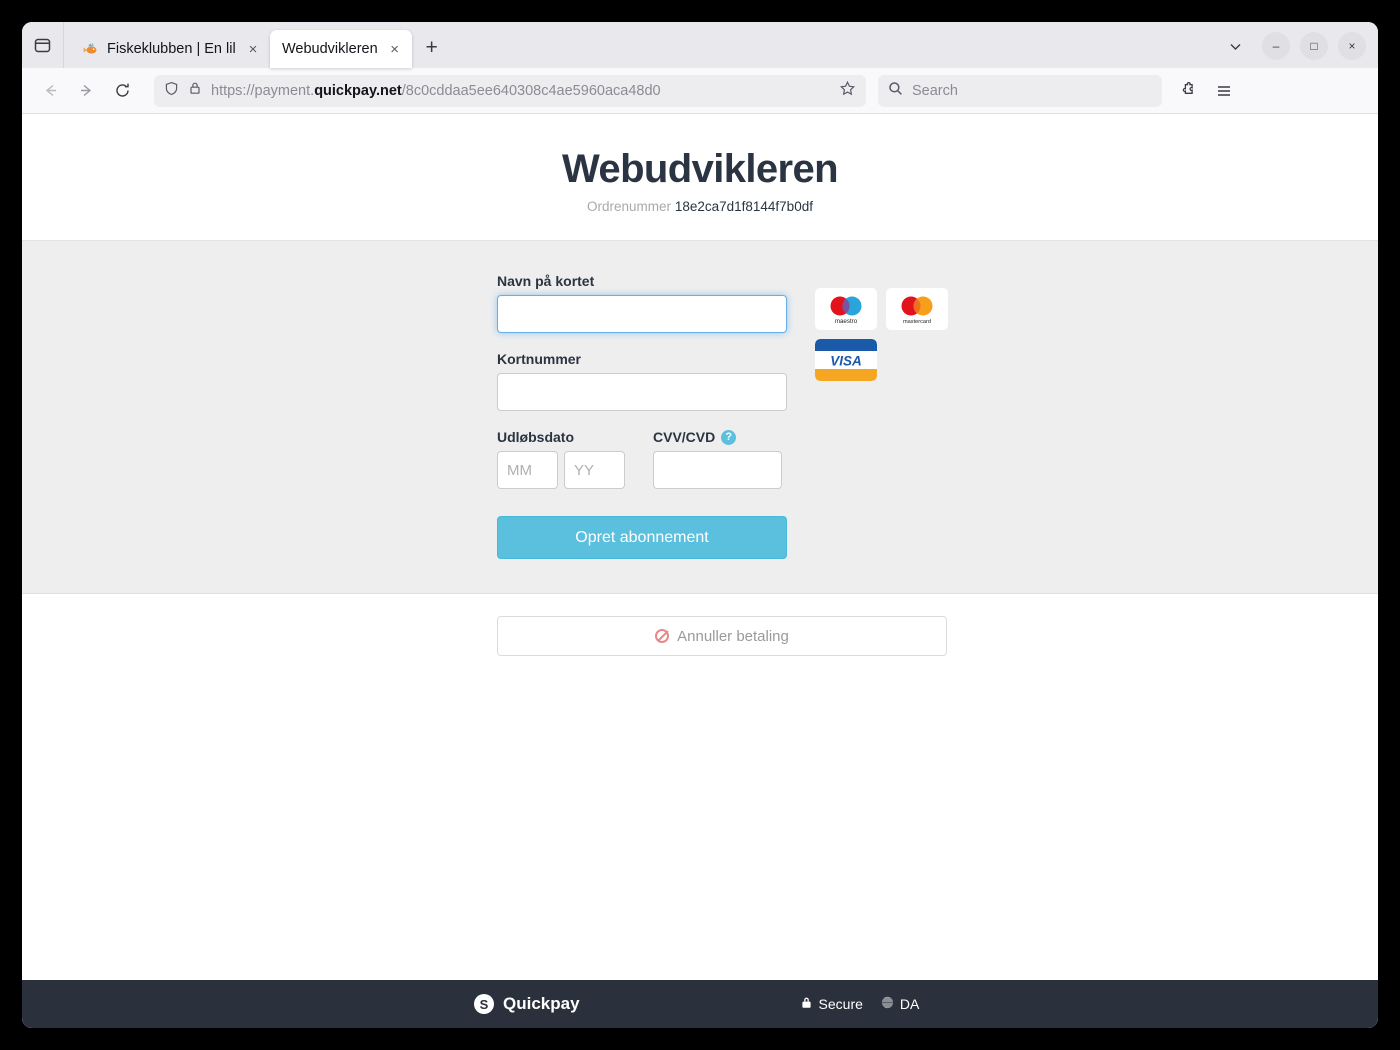 The image size is (1400, 1050). I want to click on cvv-group: CVV/CVD ?, so click(717, 459).